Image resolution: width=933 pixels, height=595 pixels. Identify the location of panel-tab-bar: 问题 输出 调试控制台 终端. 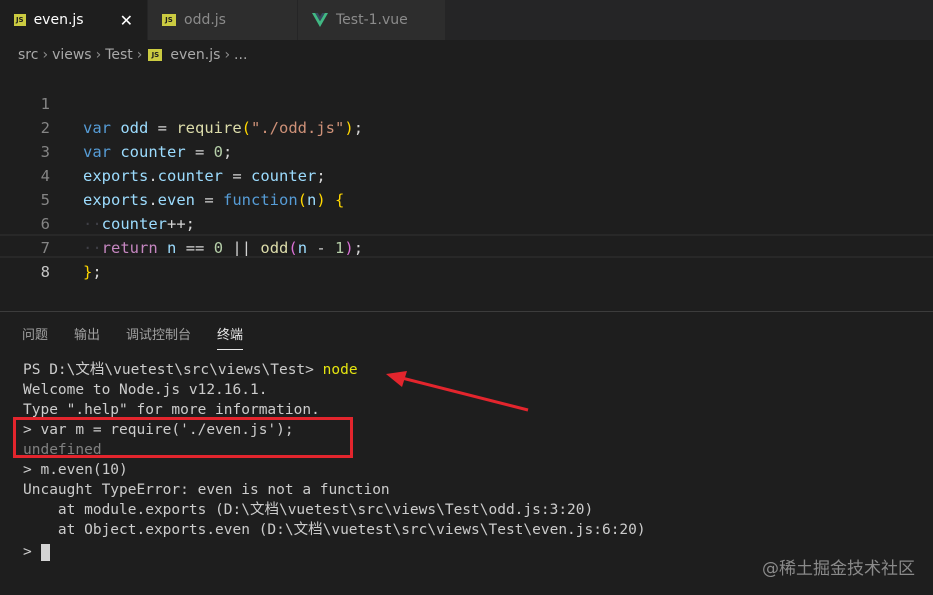
(145, 337).